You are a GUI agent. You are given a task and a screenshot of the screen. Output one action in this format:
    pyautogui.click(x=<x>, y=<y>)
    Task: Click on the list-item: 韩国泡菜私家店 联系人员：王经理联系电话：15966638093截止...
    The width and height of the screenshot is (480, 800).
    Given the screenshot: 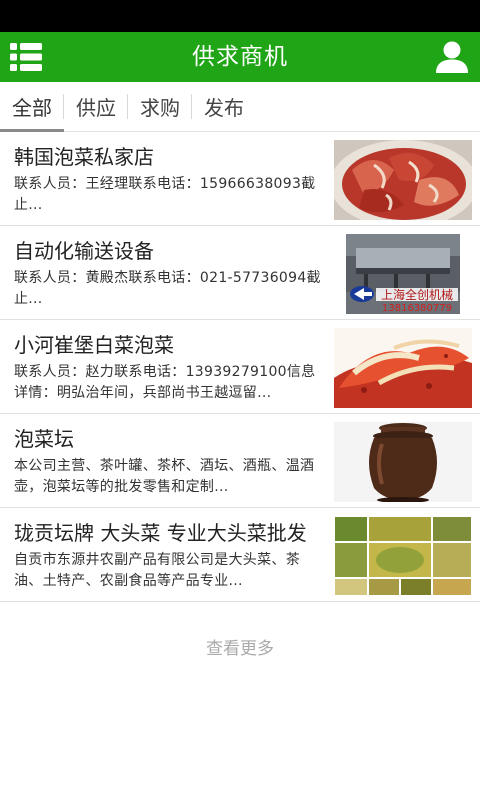 What is the action you would take?
    pyautogui.click(x=240, y=179)
    